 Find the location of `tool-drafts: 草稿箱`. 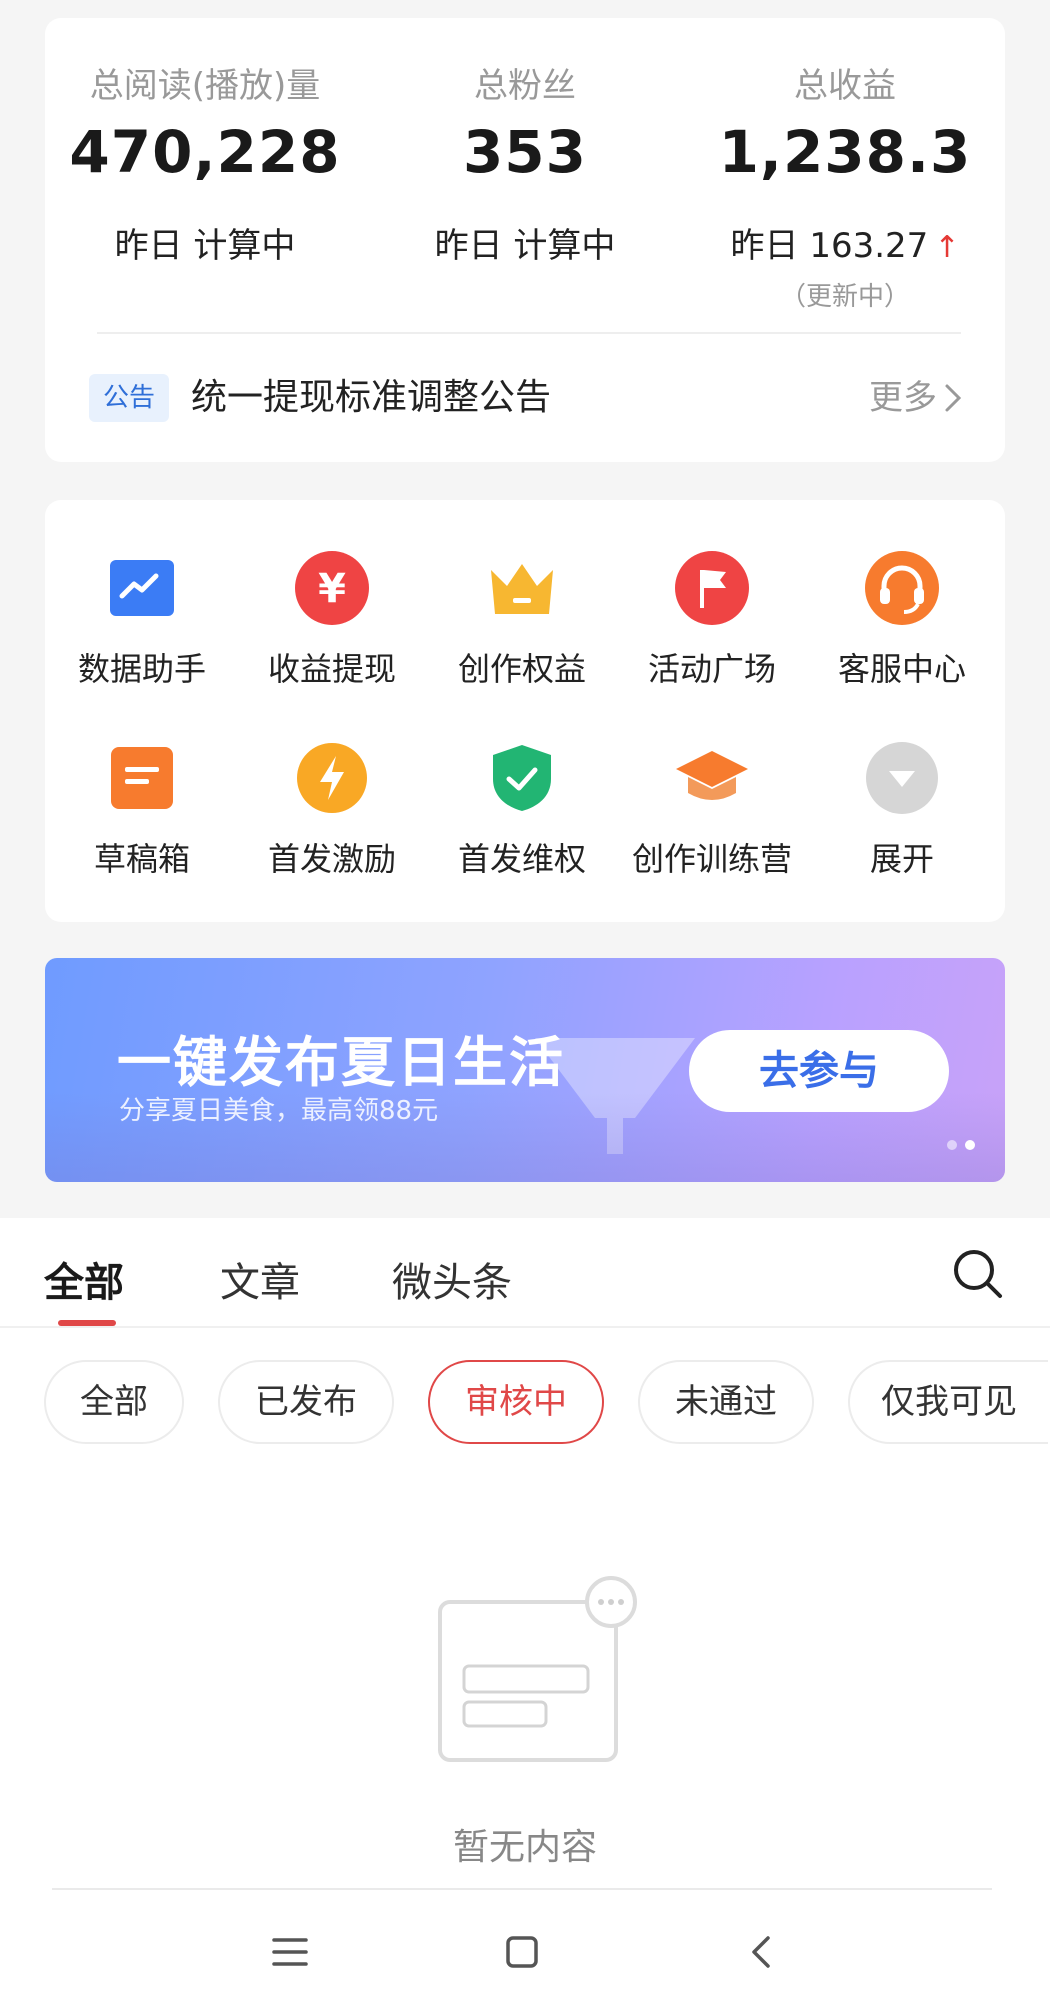

tool-drafts: 草稿箱 is located at coordinates (142, 810).